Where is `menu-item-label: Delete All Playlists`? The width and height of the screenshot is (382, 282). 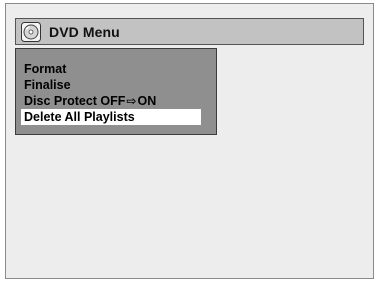 menu-item-label: Delete All Playlists is located at coordinates (79, 117).